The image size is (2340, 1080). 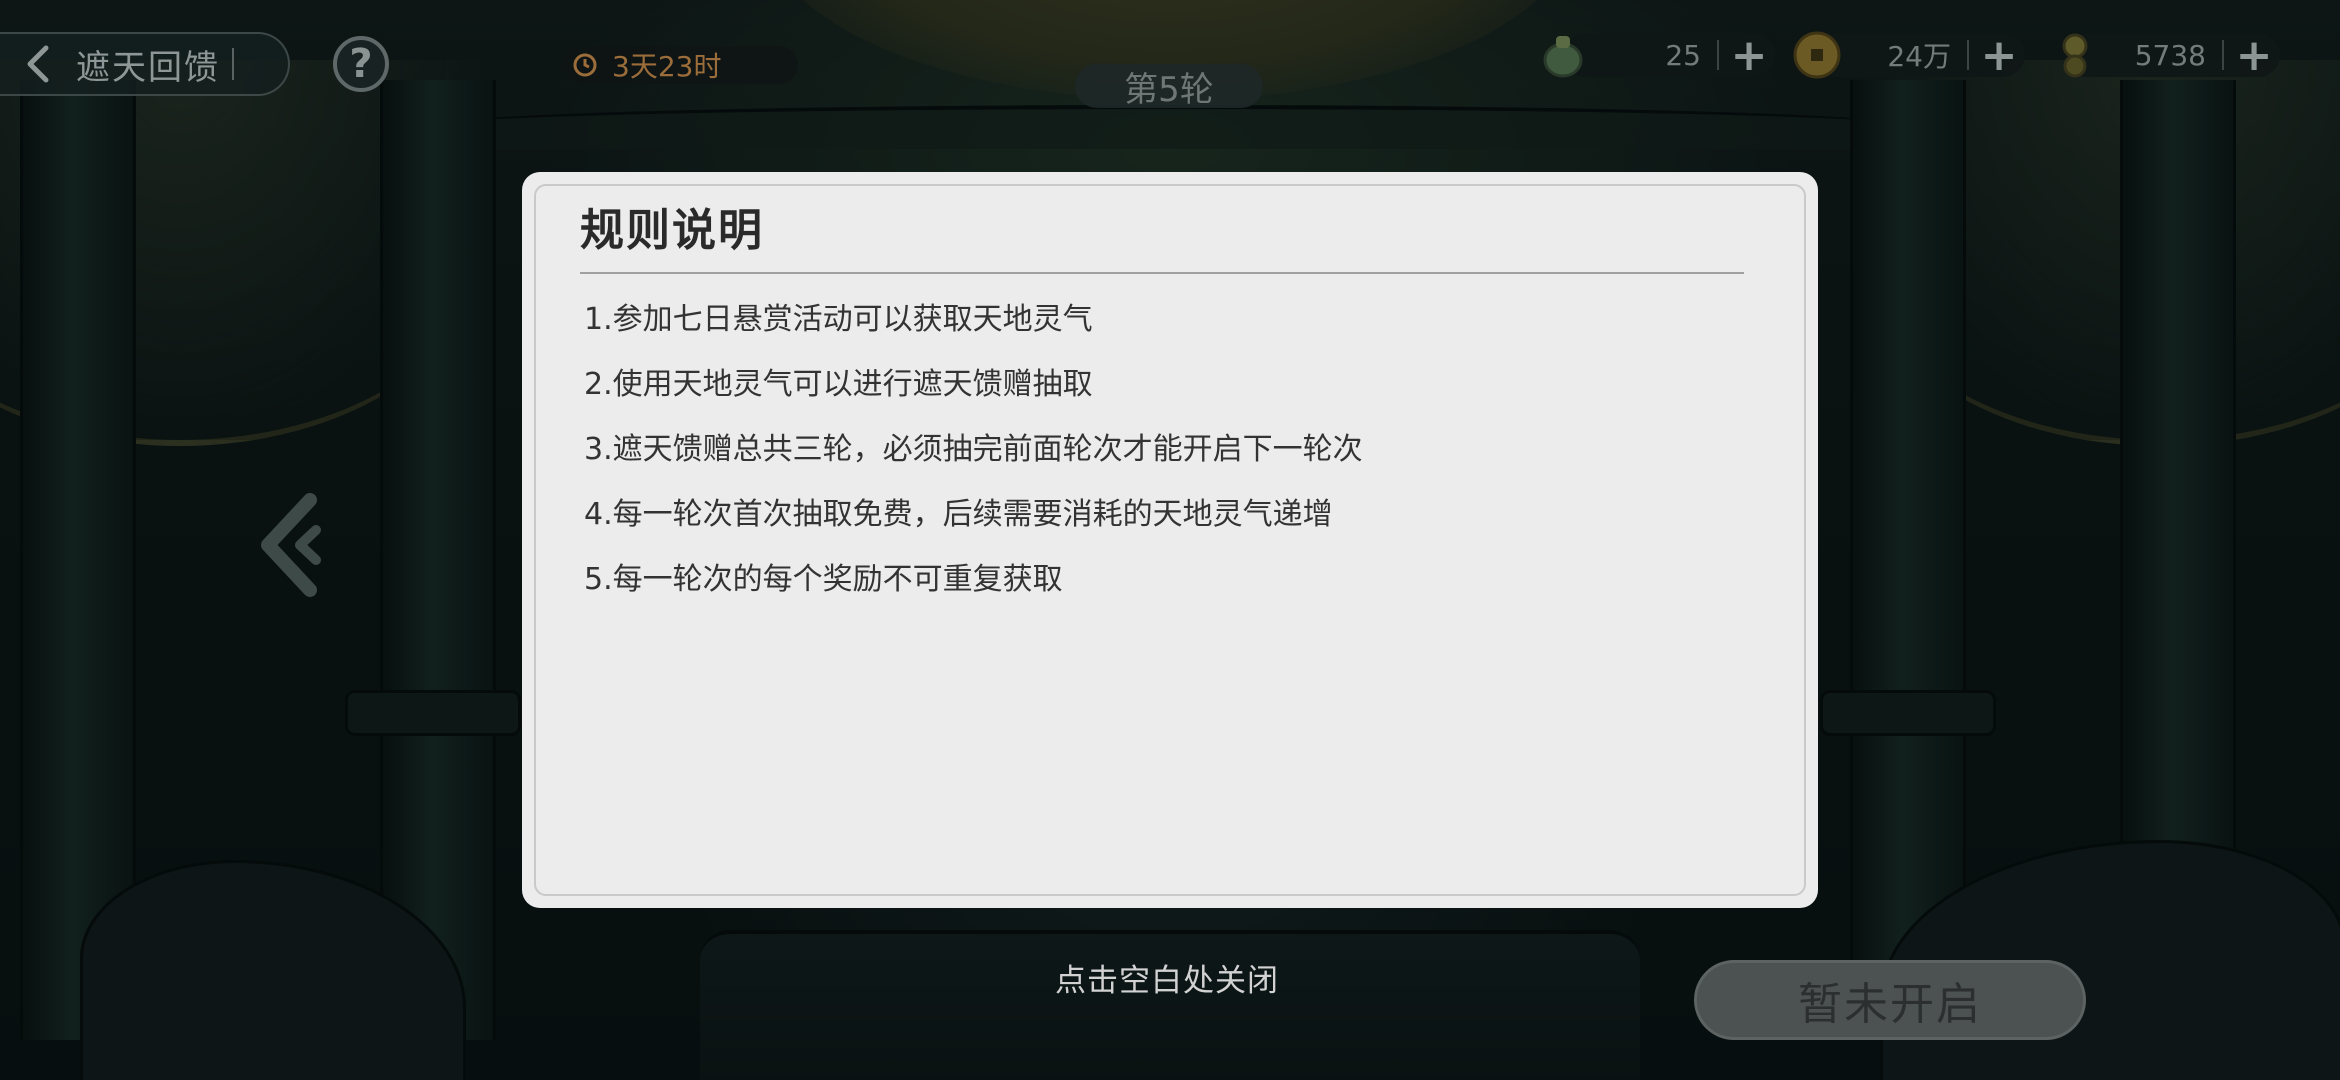 I want to click on resource-gourd-value: 5738, so click(x=2170, y=55).